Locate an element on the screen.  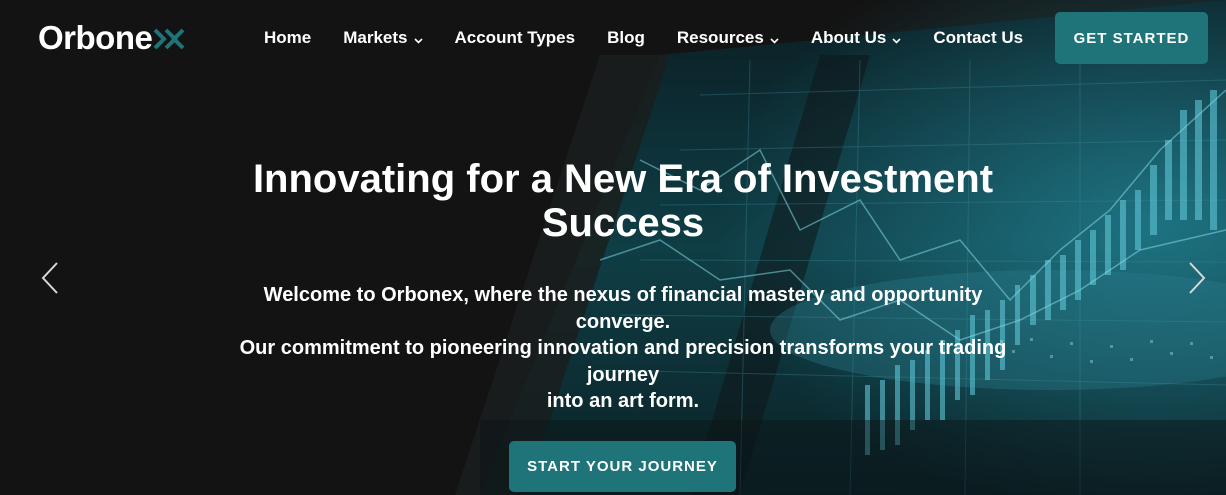
nav-item-label: Contact Us is located at coordinates (978, 37).